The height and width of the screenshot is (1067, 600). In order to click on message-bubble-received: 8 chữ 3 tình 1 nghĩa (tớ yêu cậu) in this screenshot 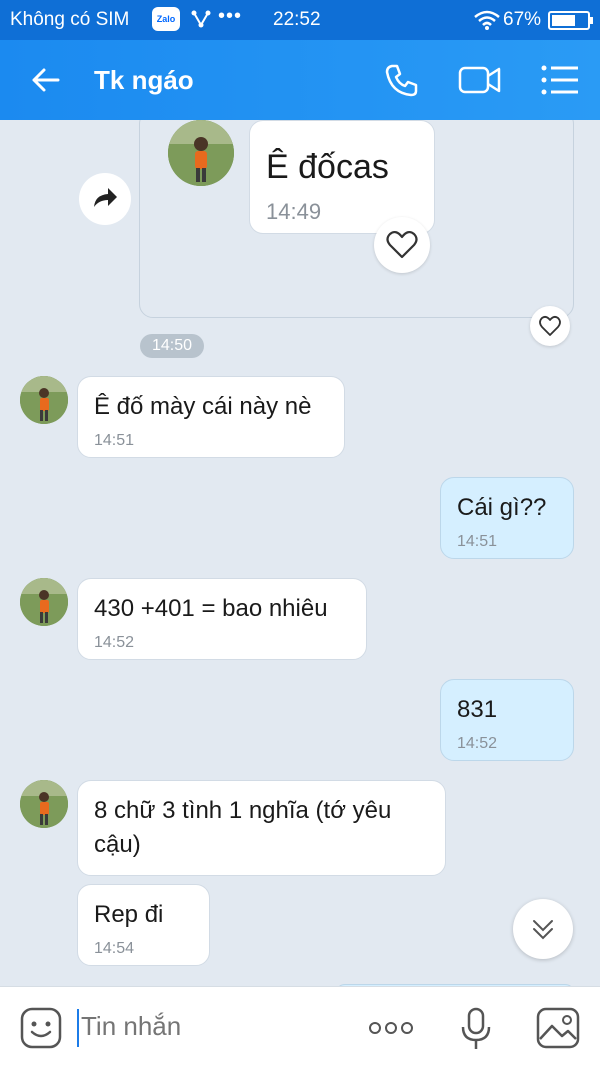, I will do `click(261, 828)`.